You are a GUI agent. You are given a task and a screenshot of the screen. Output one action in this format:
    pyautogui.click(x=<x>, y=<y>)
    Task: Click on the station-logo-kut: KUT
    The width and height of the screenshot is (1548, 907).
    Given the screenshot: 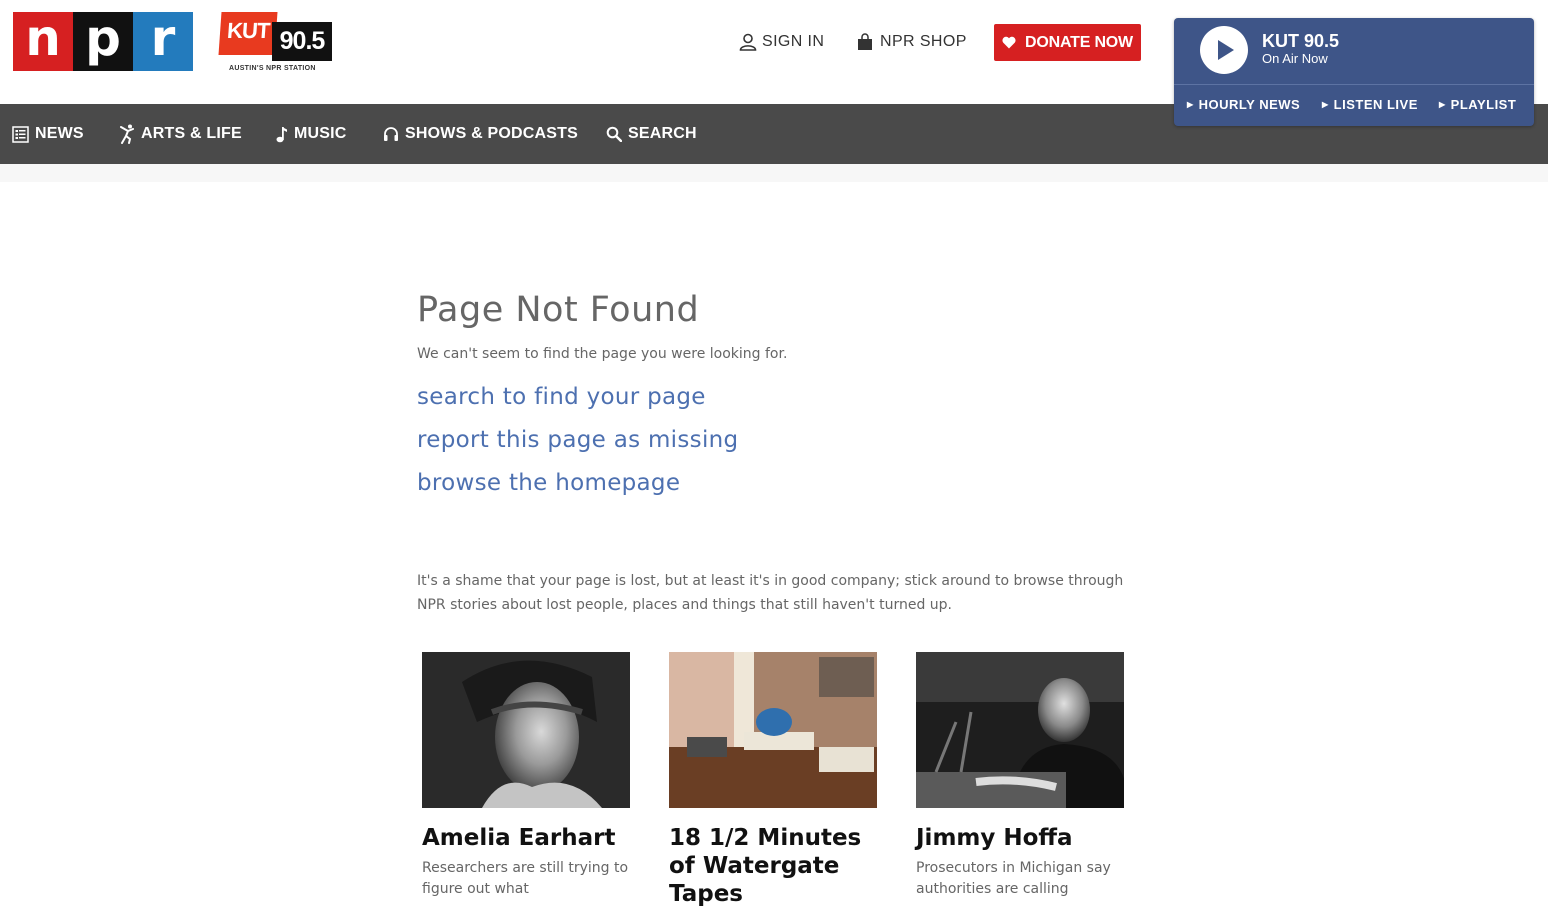 What is the action you would take?
    pyautogui.click(x=248, y=33)
    